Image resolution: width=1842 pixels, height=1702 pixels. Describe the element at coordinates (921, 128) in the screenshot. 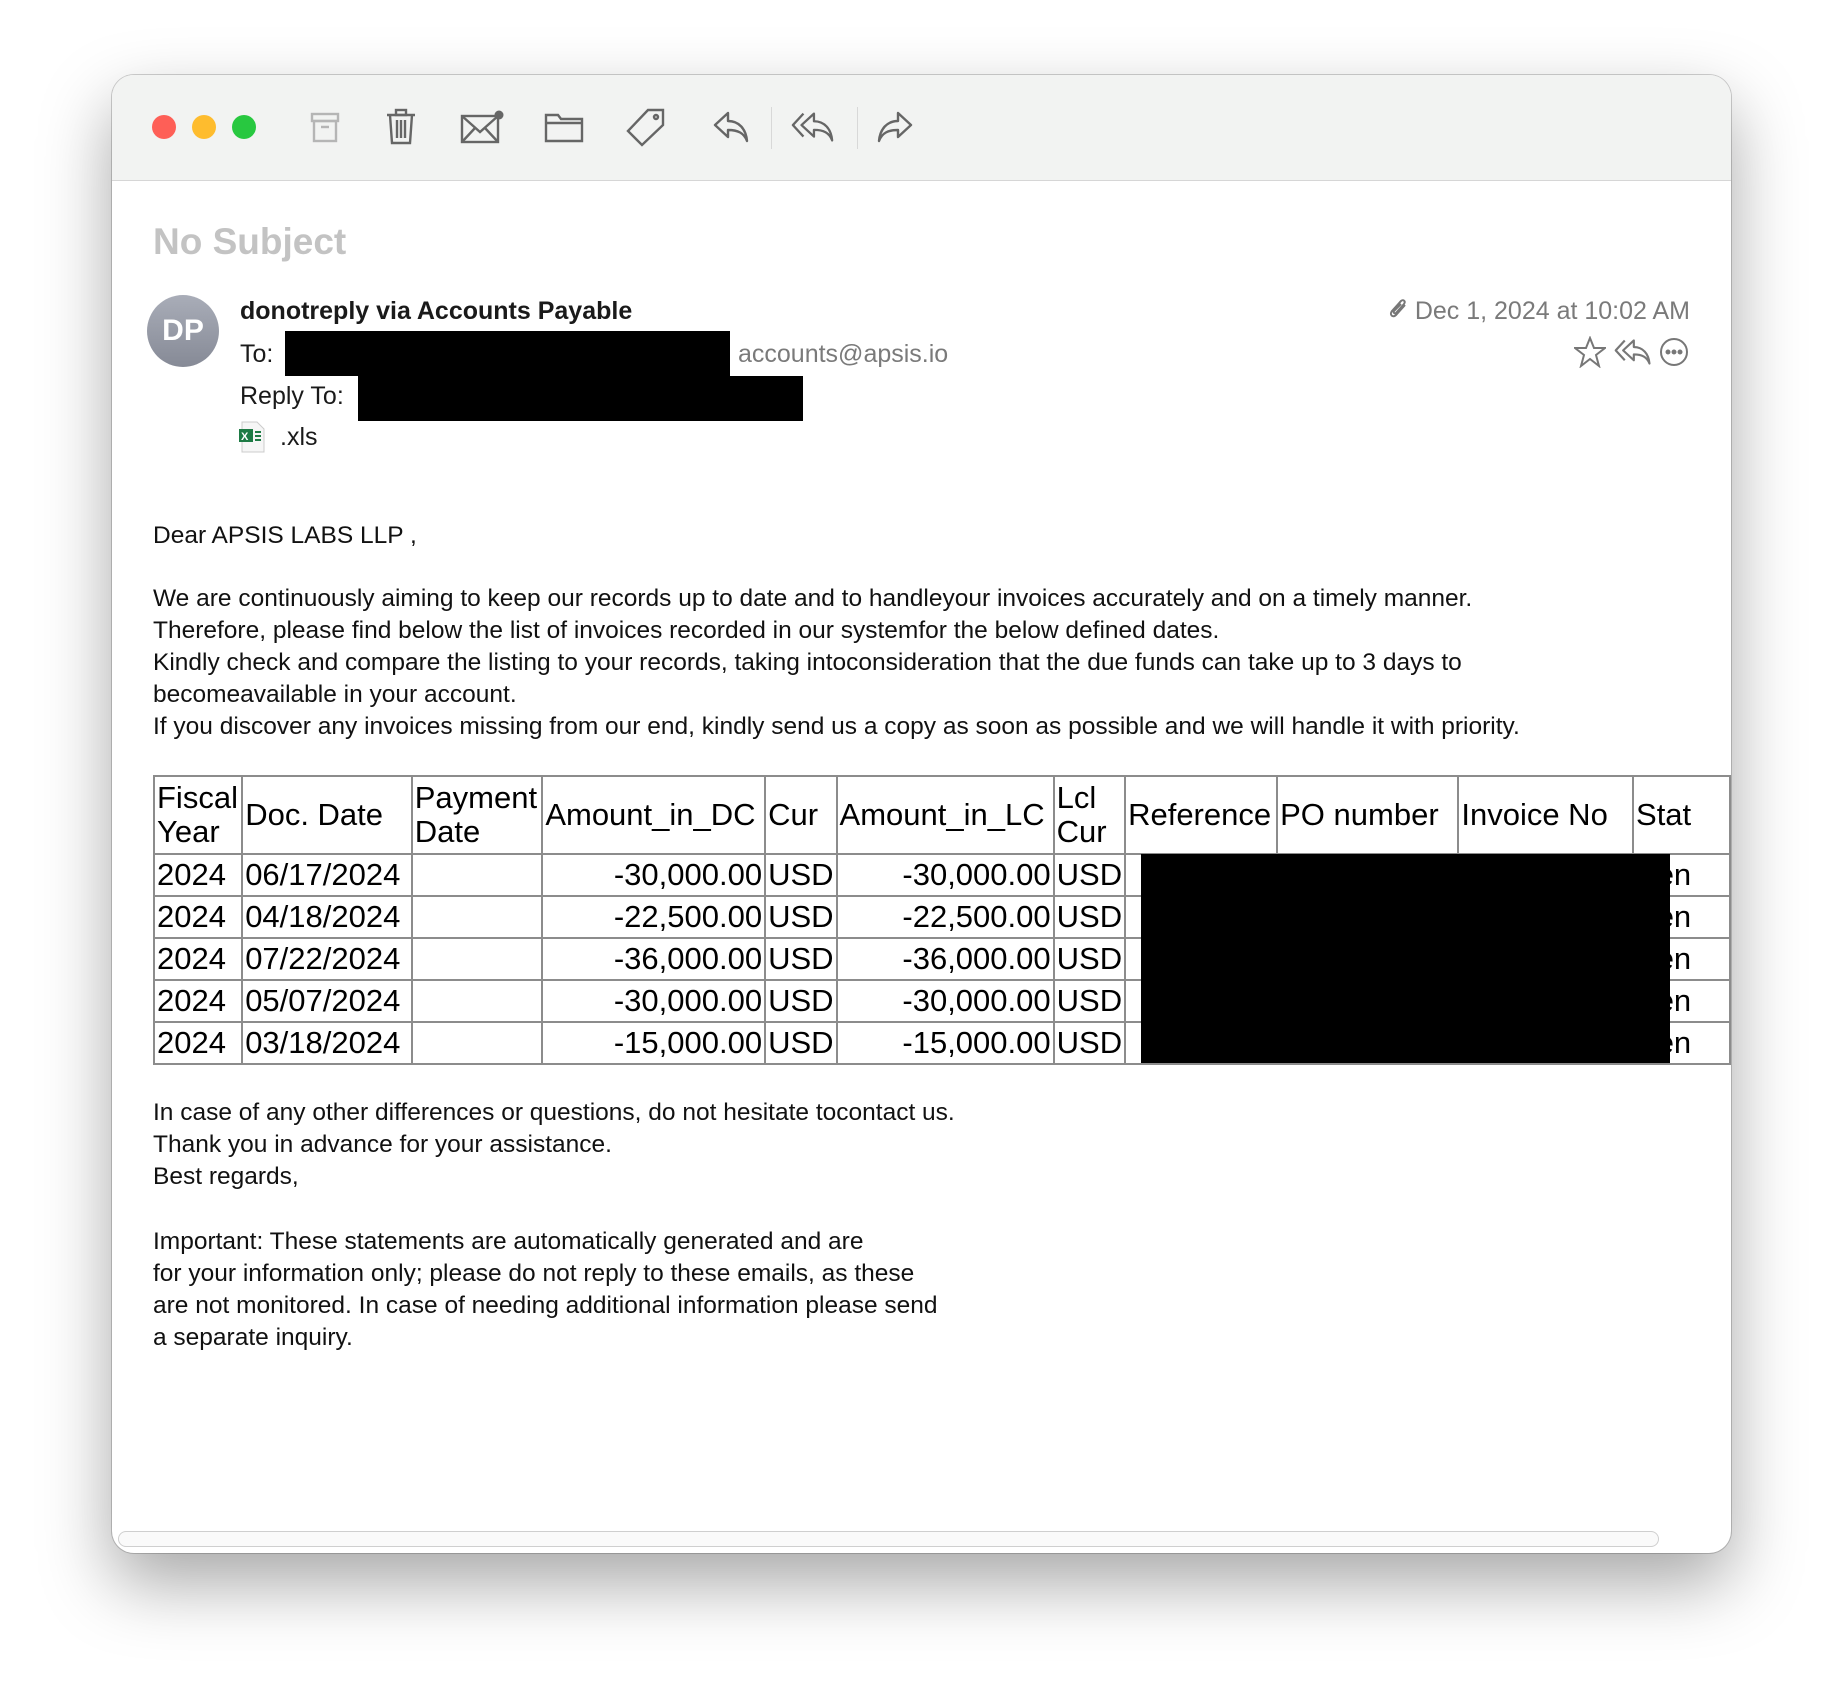

I see `toolbar` at that location.